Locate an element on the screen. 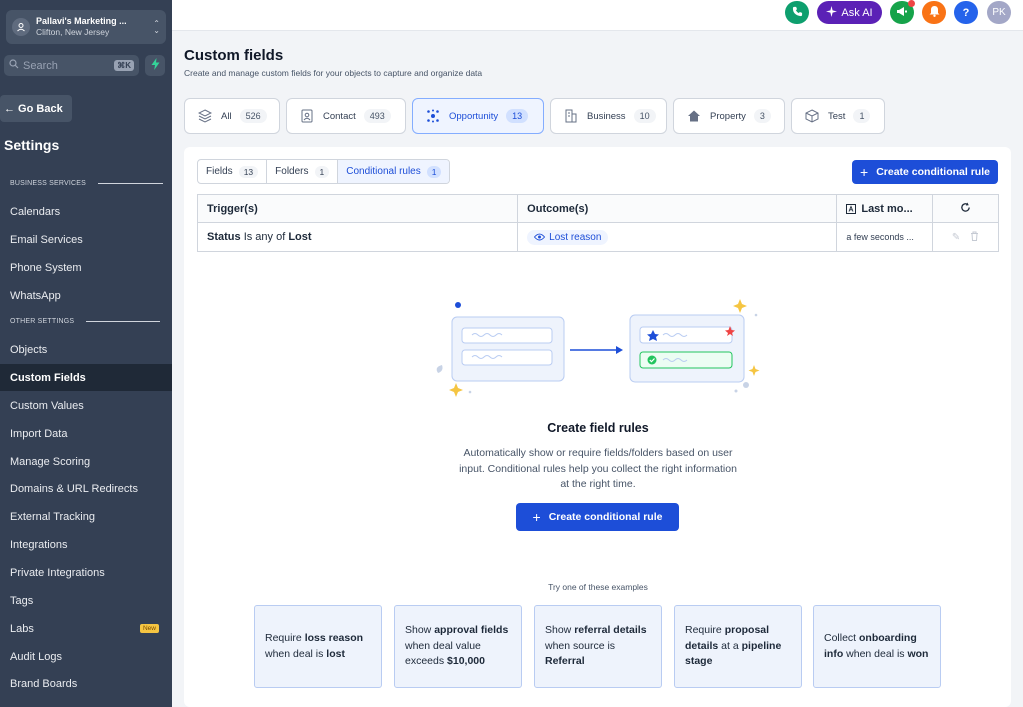 The image size is (1023, 707). account-location: Clifton, New Jersey is located at coordinates (73, 32).